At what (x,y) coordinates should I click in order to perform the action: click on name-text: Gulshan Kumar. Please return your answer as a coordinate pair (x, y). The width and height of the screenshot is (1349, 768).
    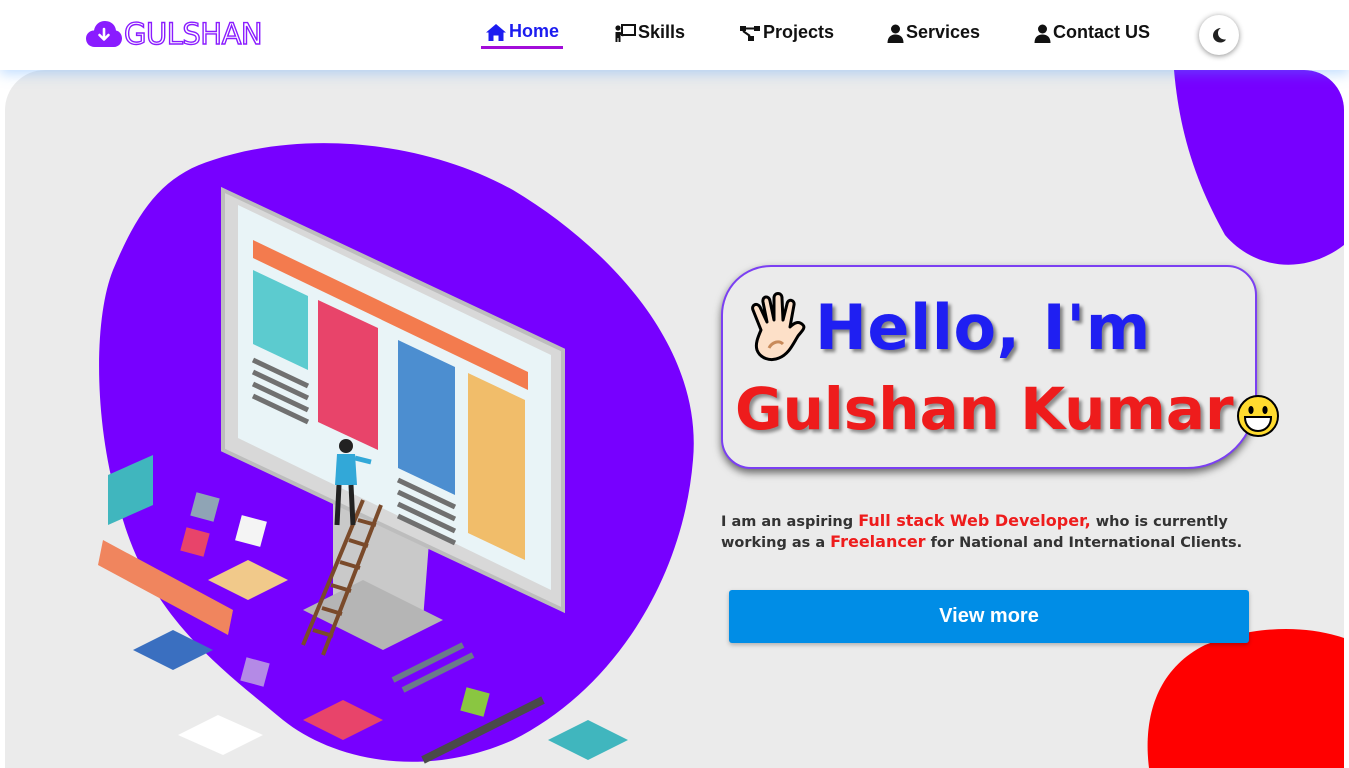
    Looking at the image, I should click on (984, 409).